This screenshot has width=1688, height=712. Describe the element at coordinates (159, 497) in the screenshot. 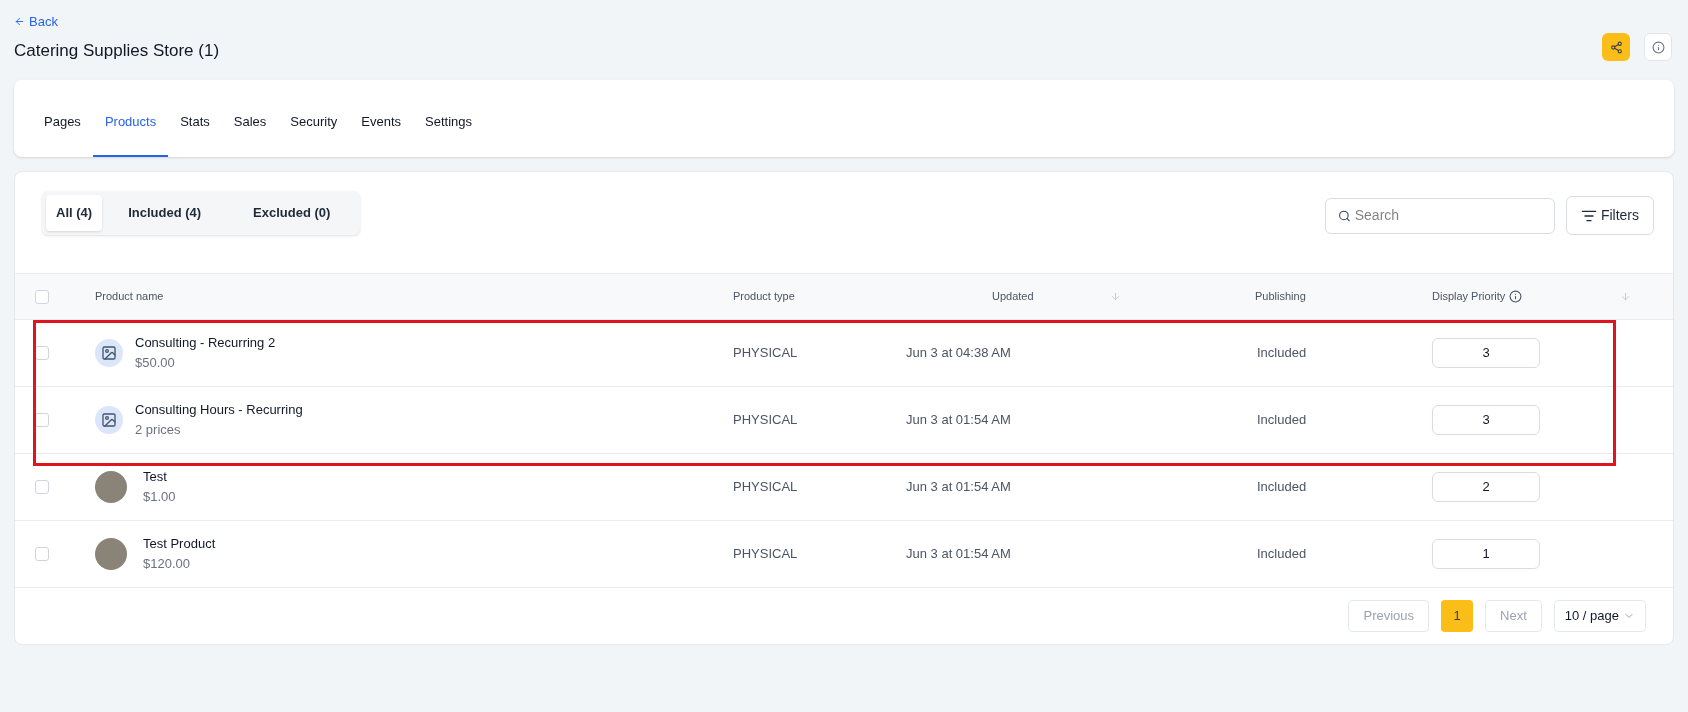

I see `product-price: $1.00` at that location.